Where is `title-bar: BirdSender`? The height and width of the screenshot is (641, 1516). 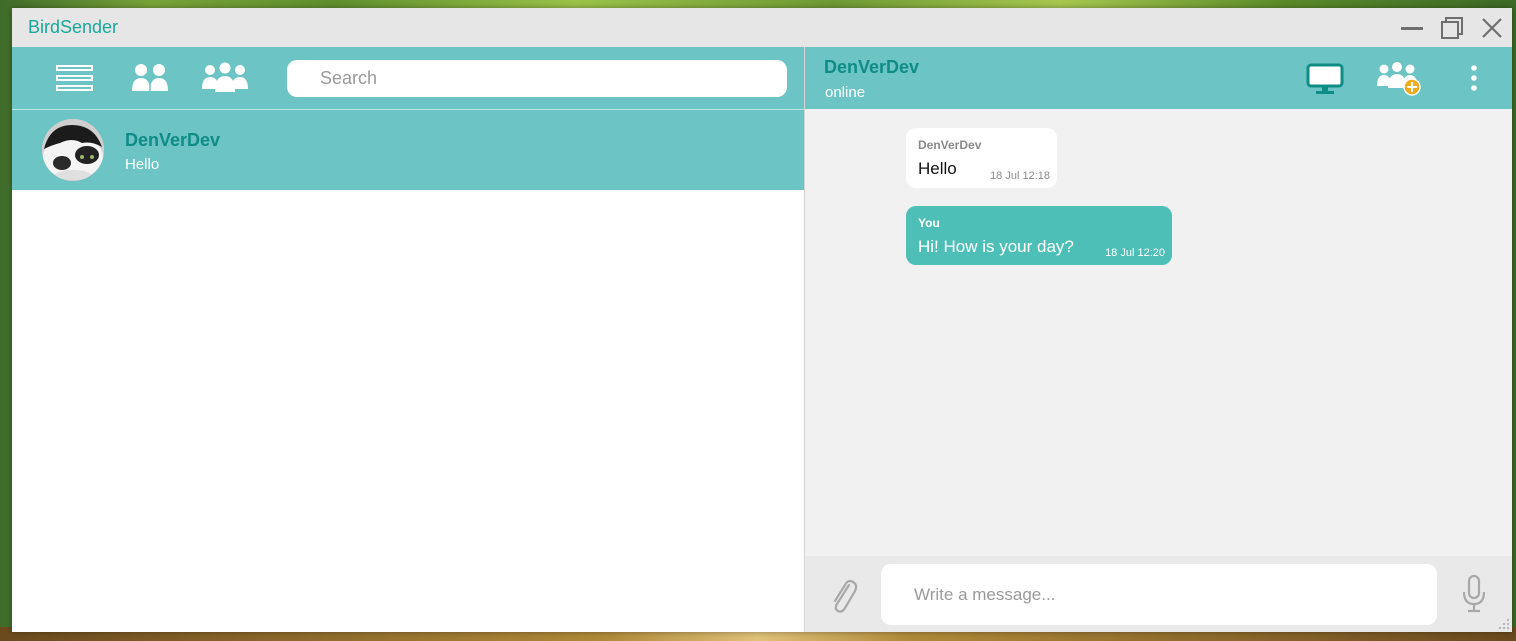 title-bar: BirdSender is located at coordinates (762, 27).